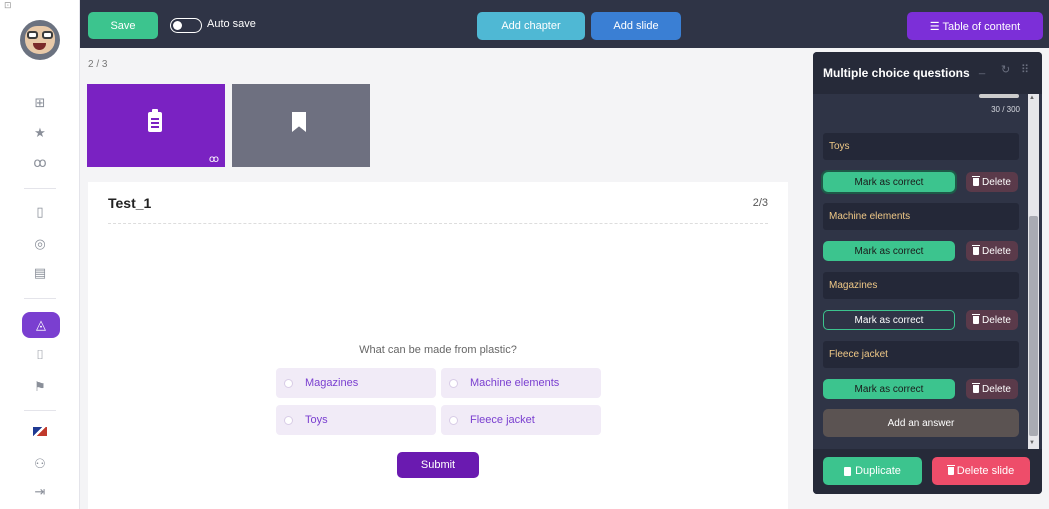  Describe the element at coordinates (438, 223) in the screenshot. I see `card-divider` at that location.